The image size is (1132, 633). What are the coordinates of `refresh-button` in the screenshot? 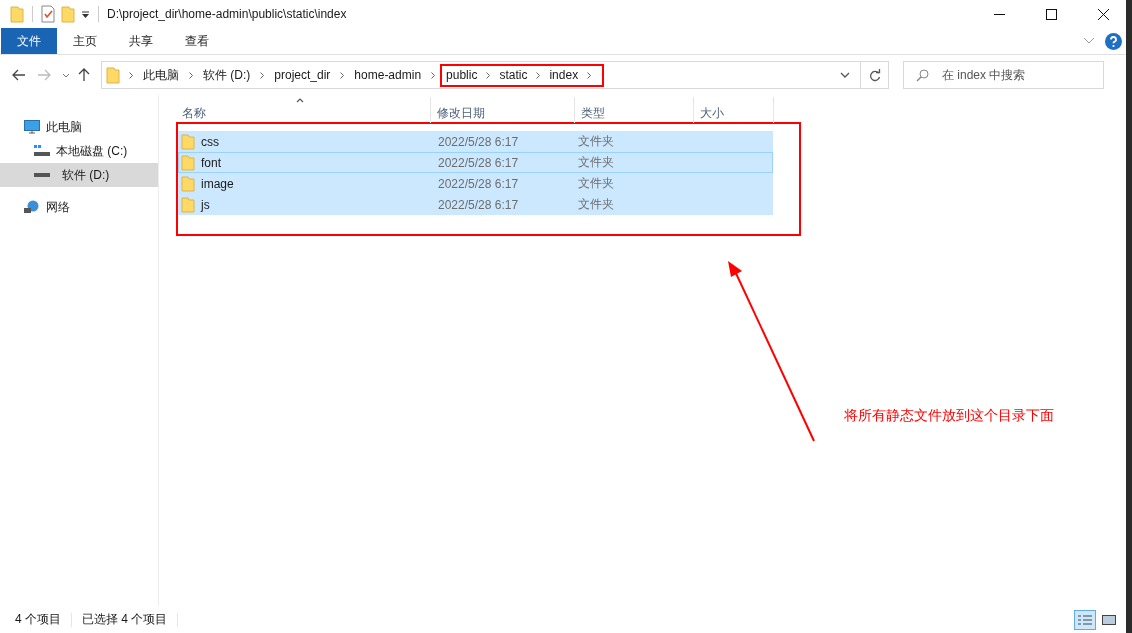 It's located at (875, 75).